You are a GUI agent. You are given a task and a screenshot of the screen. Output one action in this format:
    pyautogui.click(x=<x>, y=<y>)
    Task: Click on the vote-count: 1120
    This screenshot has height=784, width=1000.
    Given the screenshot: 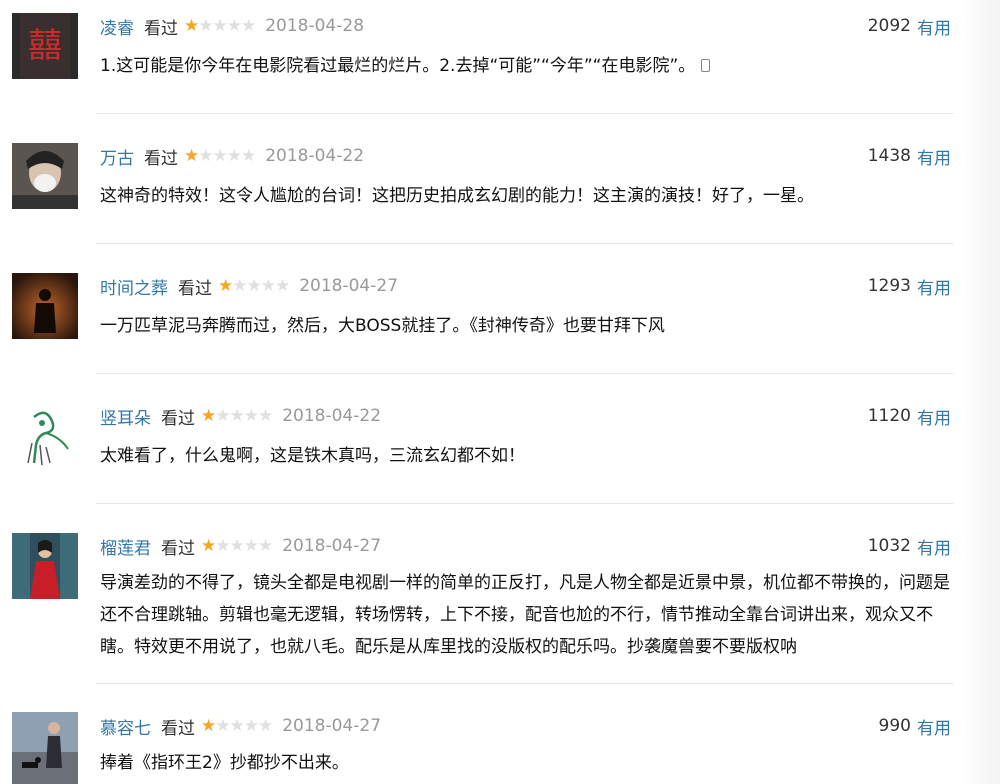 What is the action you would take?
    pyautogui.click(x=889, y=416)
    